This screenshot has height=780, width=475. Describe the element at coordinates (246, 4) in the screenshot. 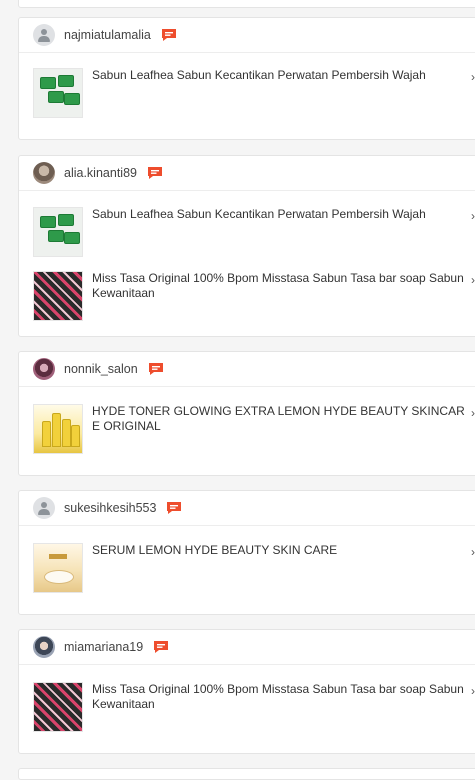

I see `previous-card-edge` at that location.